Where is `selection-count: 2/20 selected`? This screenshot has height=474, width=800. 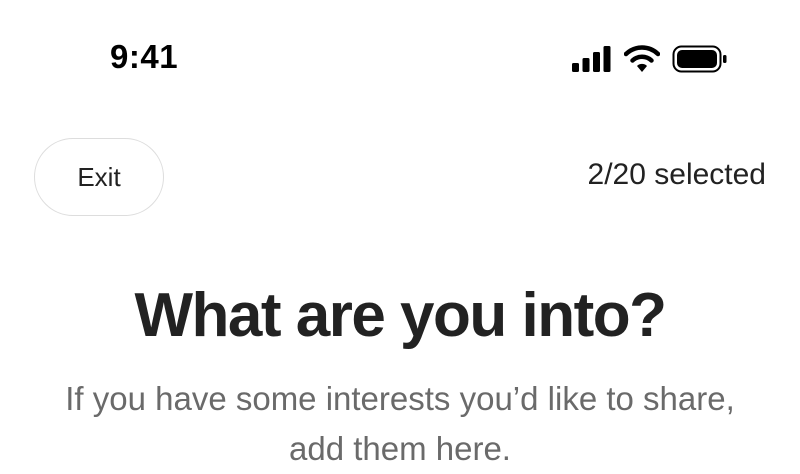 selection-count: 2/20 selected is located at coordinates (676, 174).